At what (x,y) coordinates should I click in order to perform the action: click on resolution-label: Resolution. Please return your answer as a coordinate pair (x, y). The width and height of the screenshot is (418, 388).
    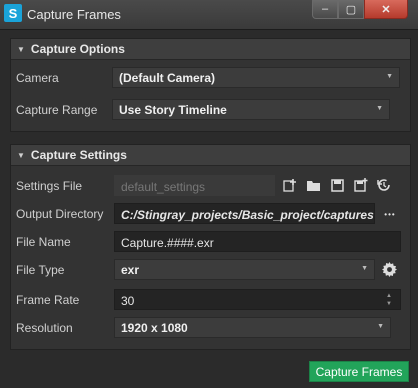
    Looking at the image, I should click on (44, 328).